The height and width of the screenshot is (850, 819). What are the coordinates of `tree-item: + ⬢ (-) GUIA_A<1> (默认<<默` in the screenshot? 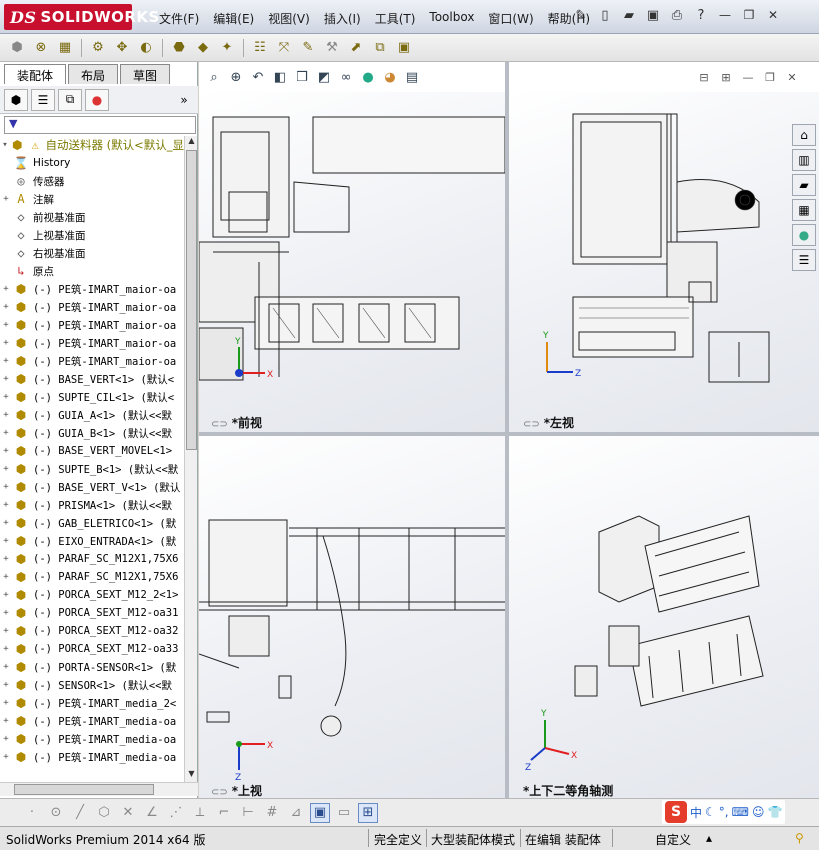 It's located at (92, 415).